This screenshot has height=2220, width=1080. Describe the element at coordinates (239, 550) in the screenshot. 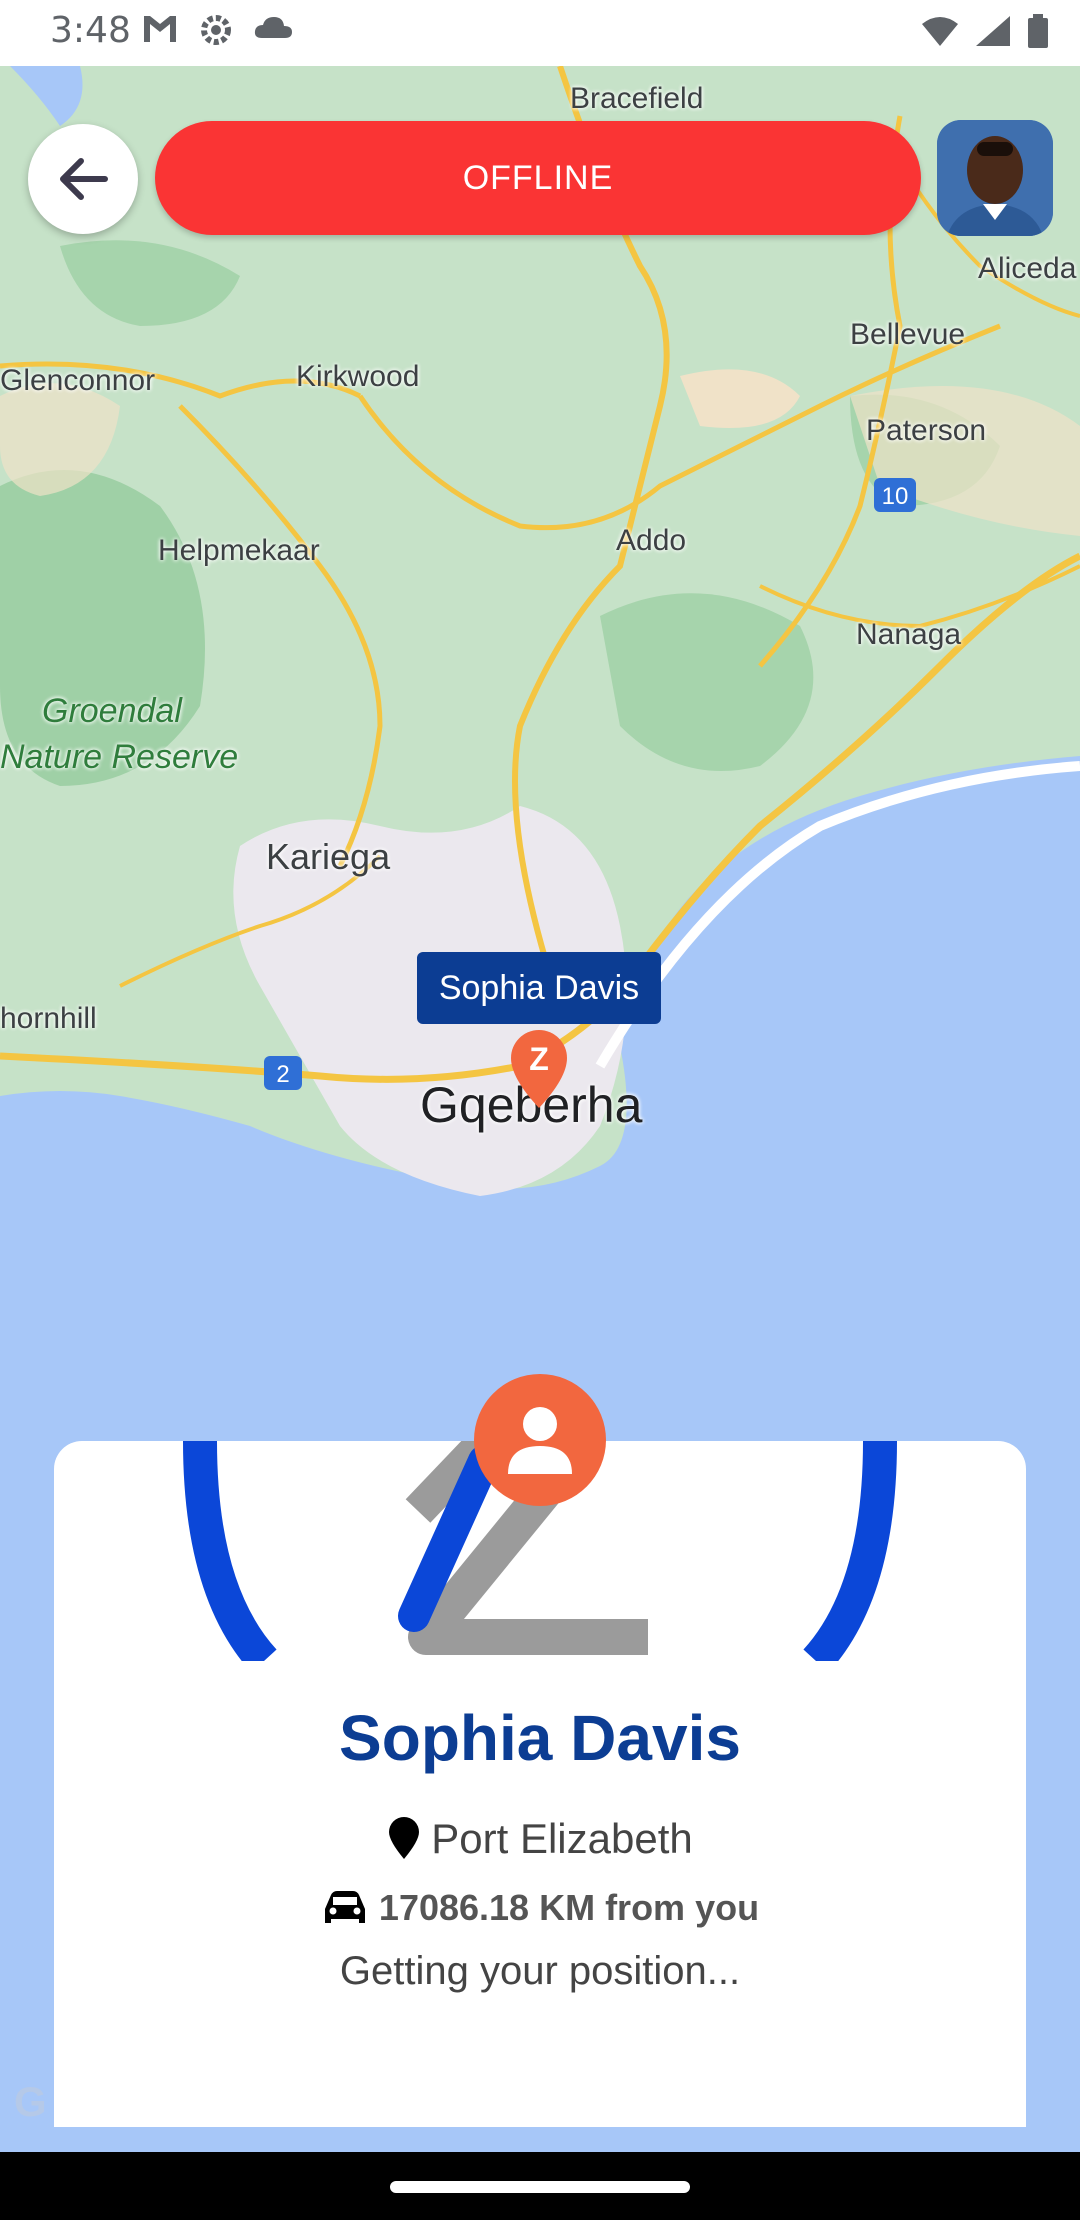

I see `map-label-helpmekaar: Helpmekaar` at that location.